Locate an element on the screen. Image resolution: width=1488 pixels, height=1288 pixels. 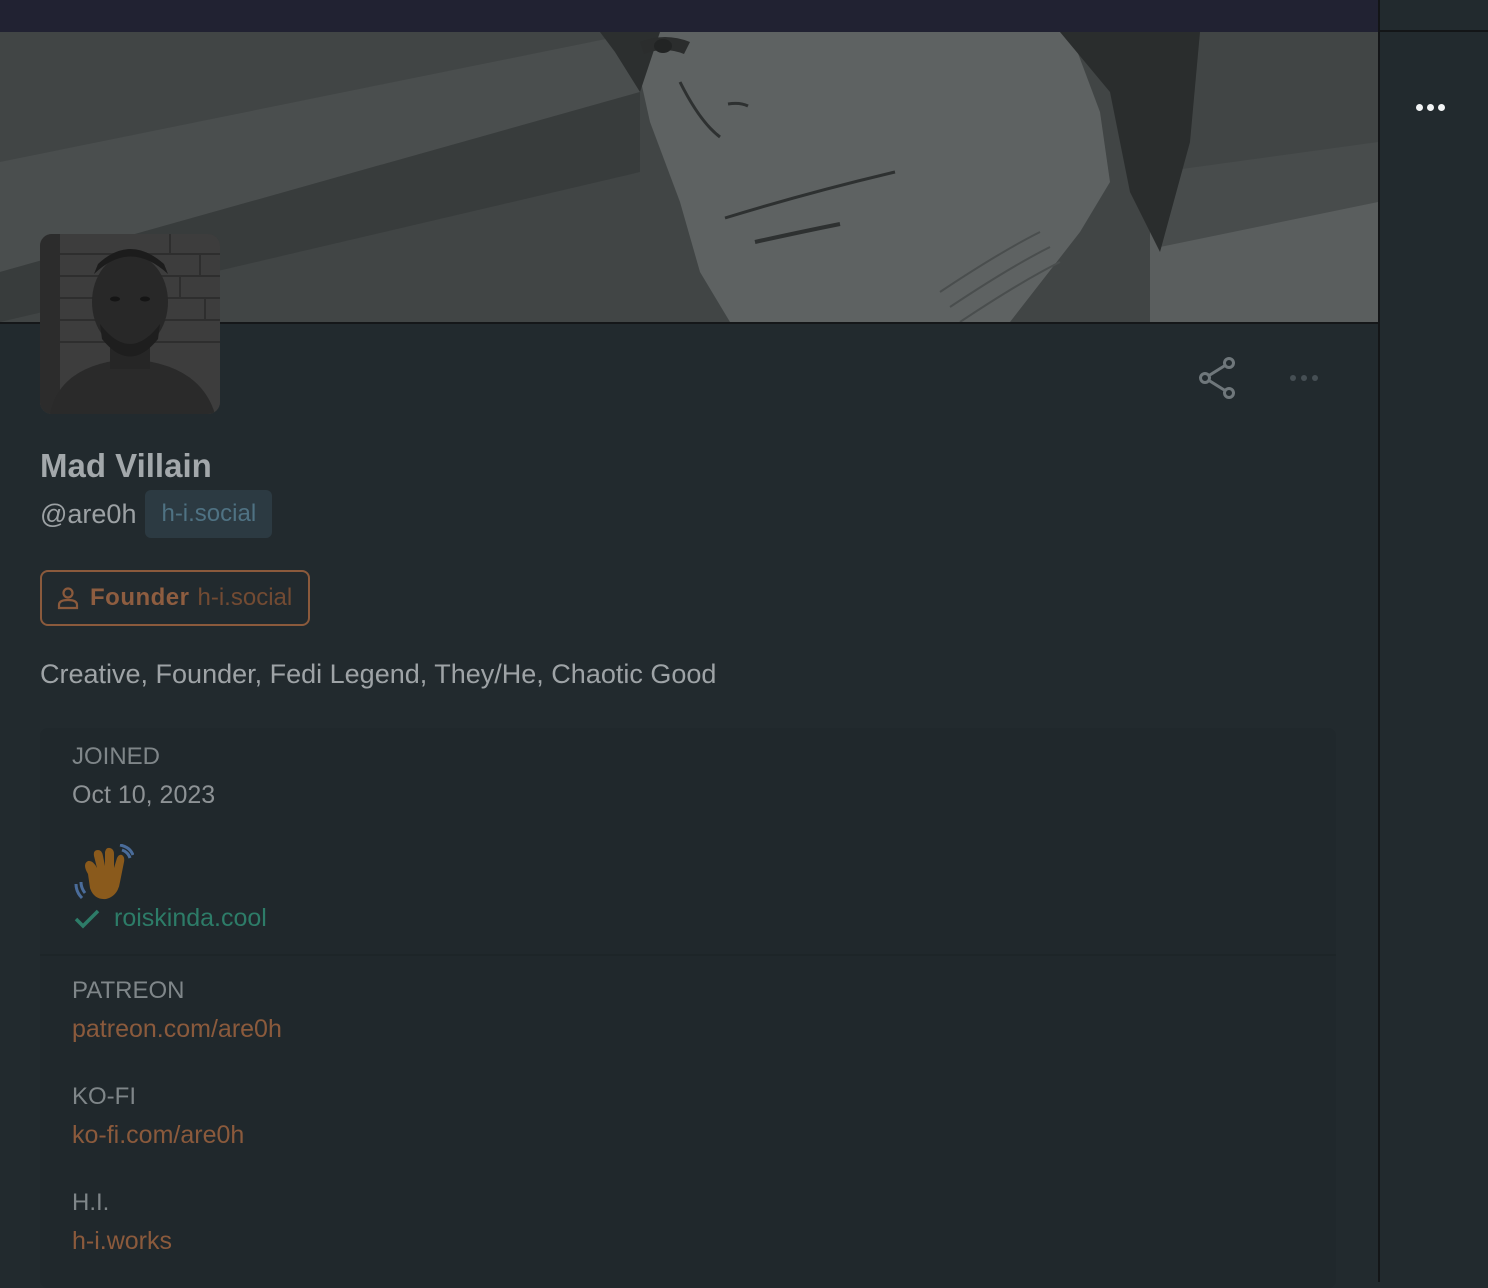
right-column-header is located at coordinates (1434, 16).